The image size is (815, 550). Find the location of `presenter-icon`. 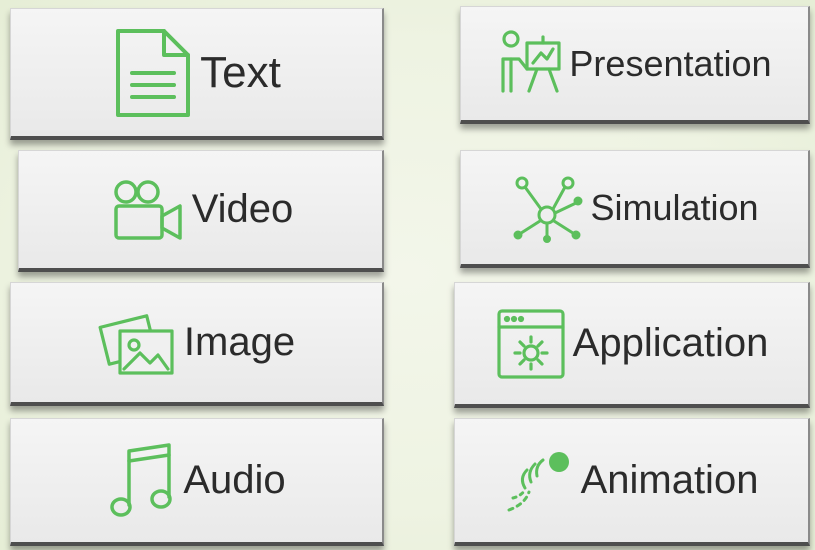

presenter-icon is located at coordinates (530, 64).